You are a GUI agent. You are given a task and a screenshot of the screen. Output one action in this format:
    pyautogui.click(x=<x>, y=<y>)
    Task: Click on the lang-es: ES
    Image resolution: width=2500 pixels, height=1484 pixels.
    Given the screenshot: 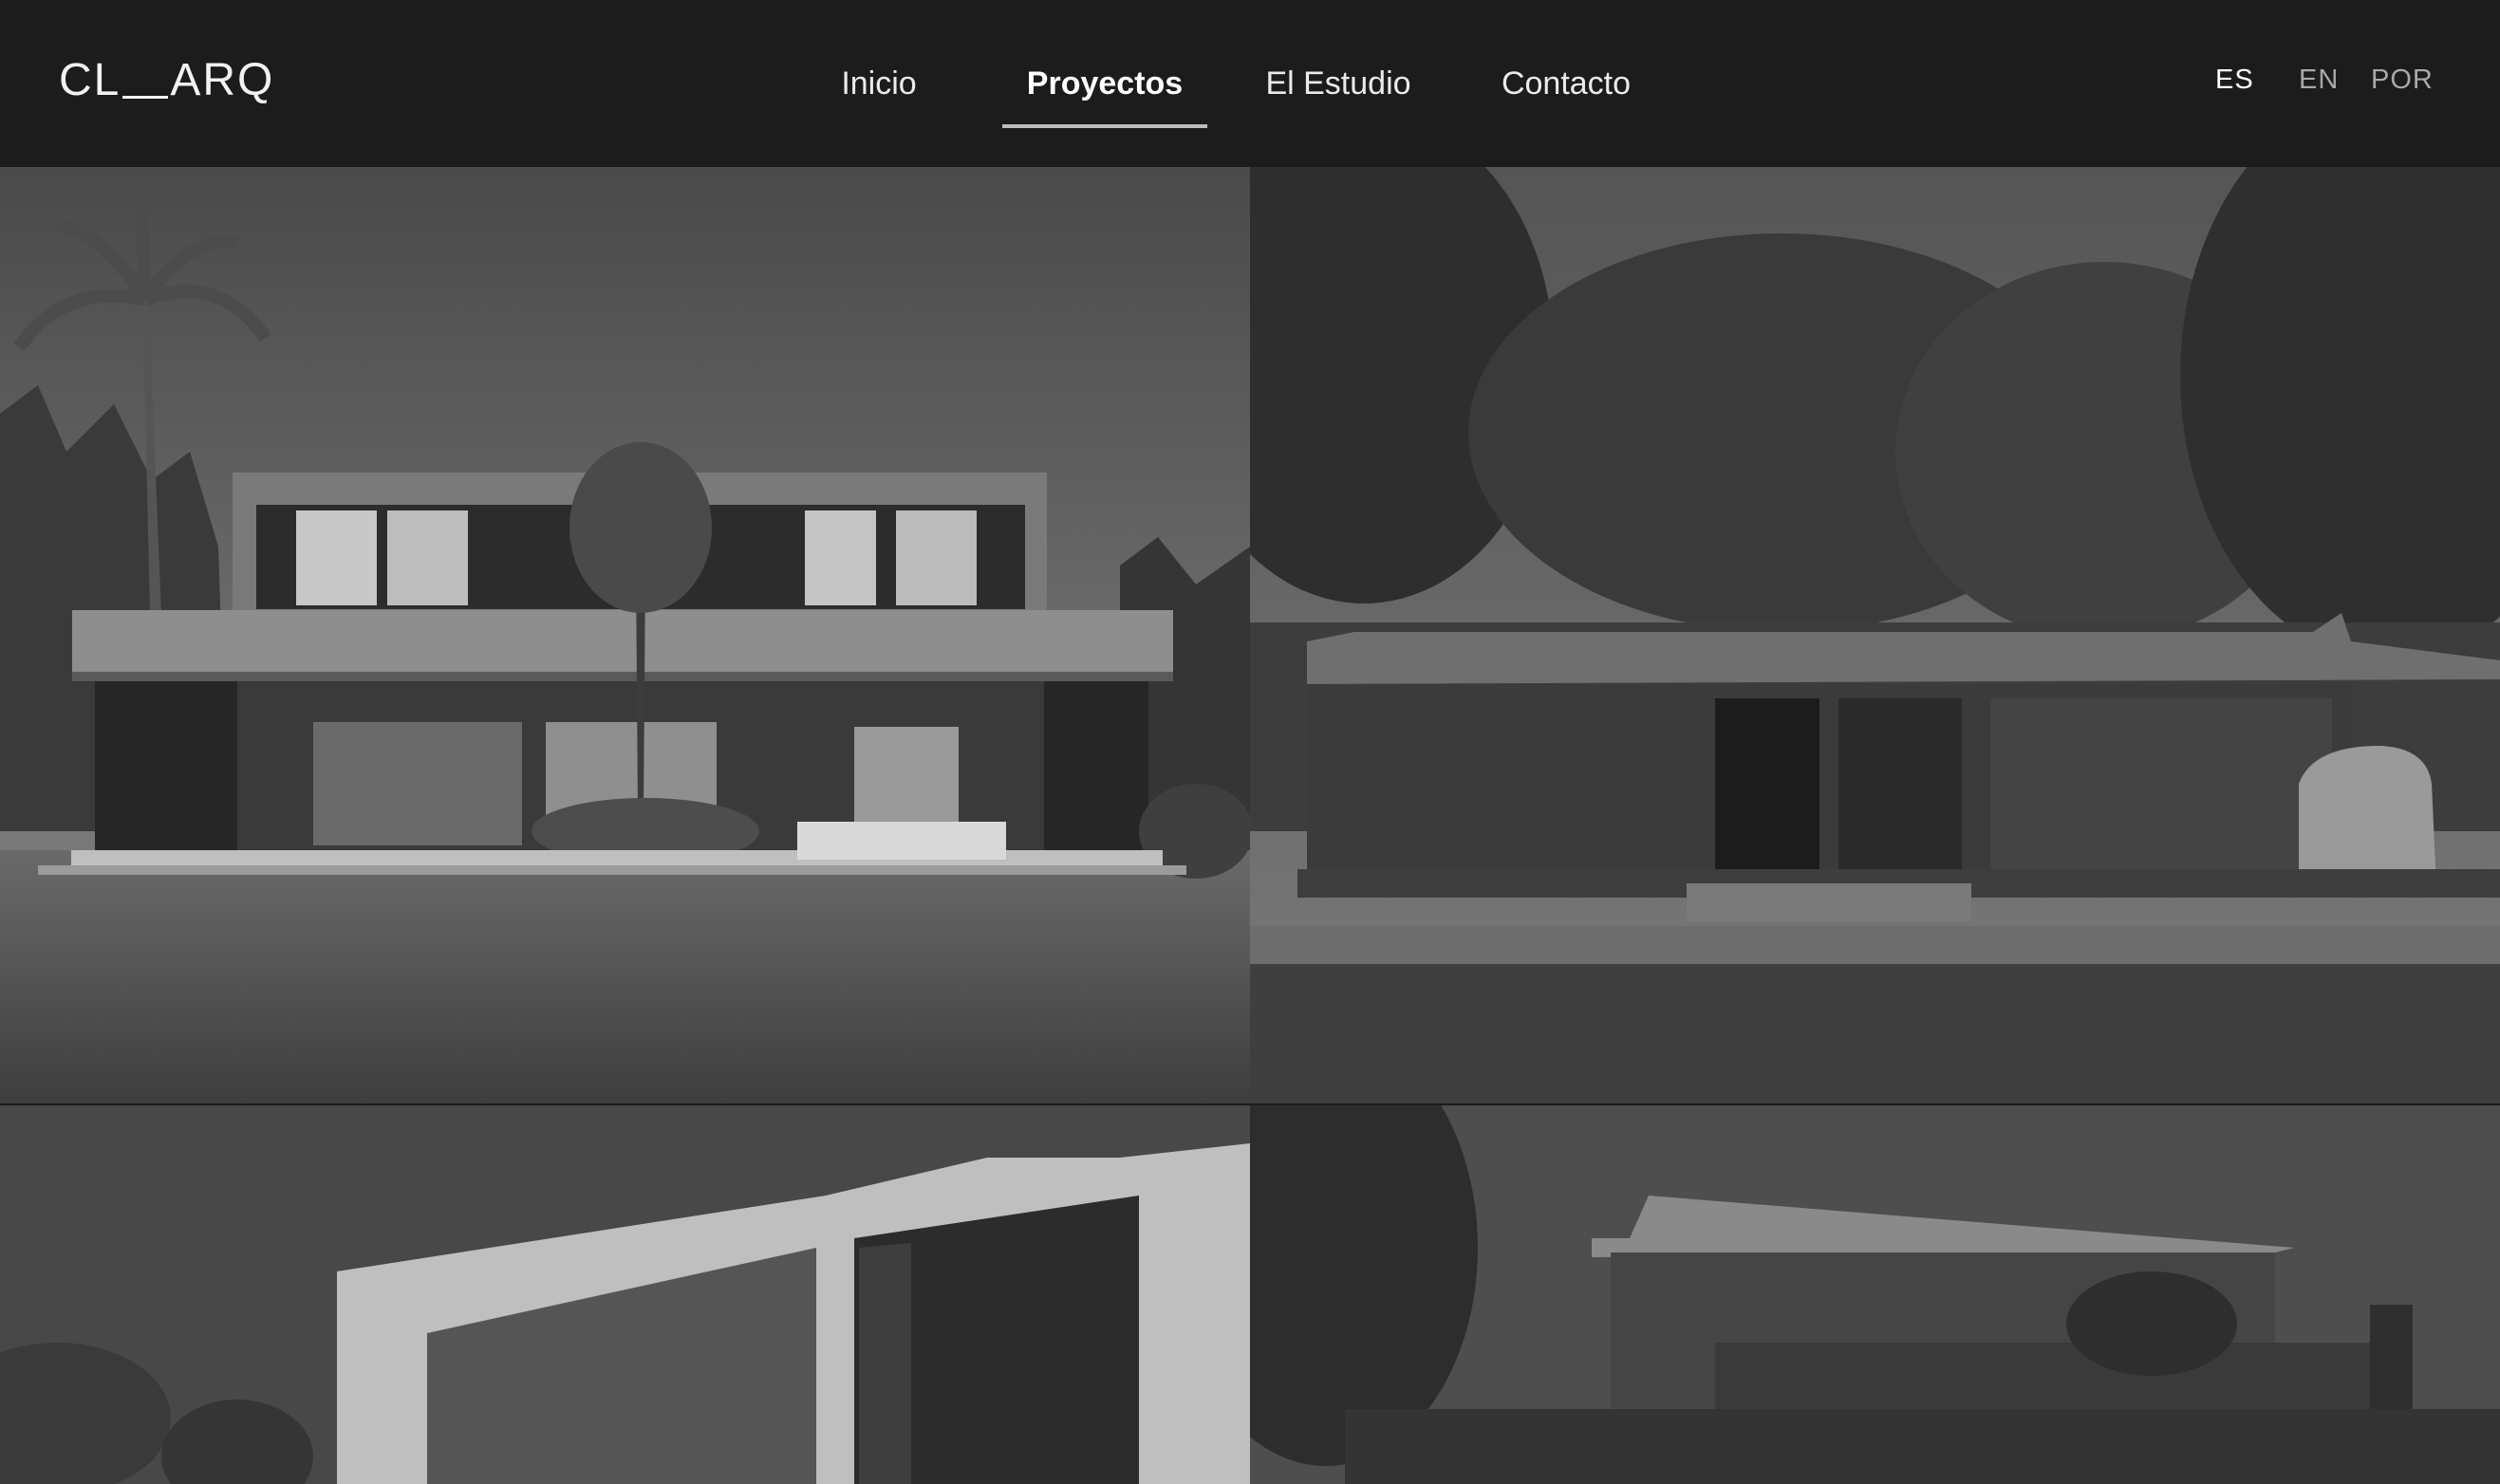 What is the action you would take?
    pyautogui.click(x=2234, y=83)
    